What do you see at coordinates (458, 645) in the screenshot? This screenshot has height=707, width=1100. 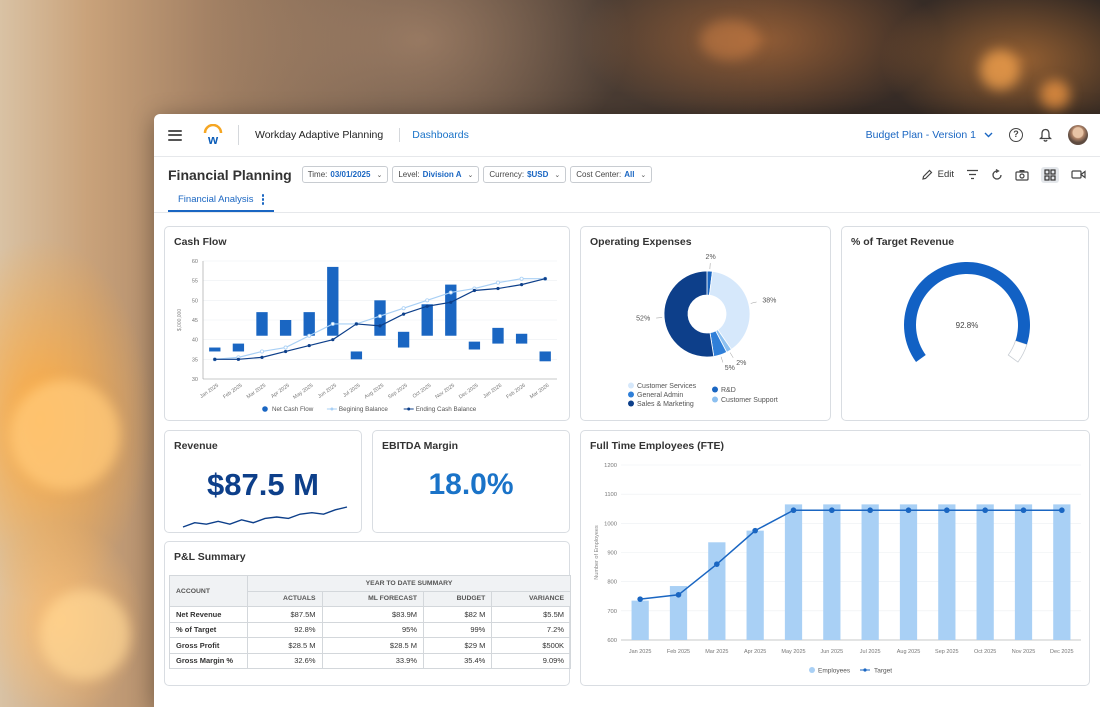 I see `value-cell: $29 M` at bounding box center [458, 645].